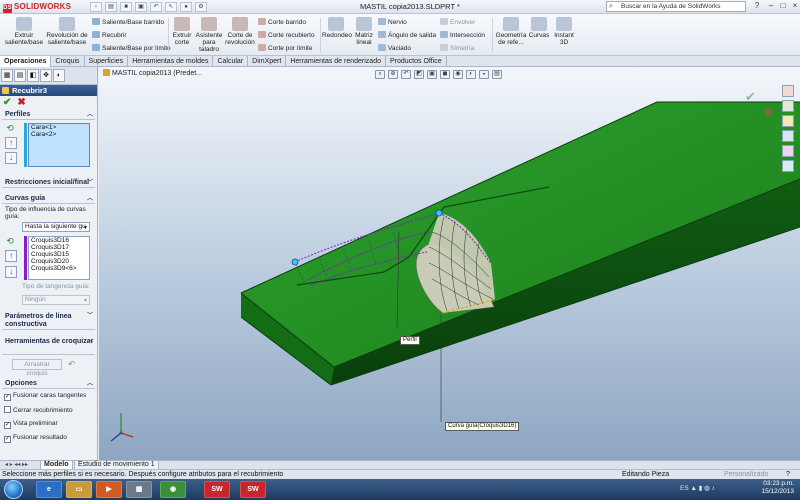  I want to click on confirm-corner-cancel-icon: ✖, so click(768, 113).